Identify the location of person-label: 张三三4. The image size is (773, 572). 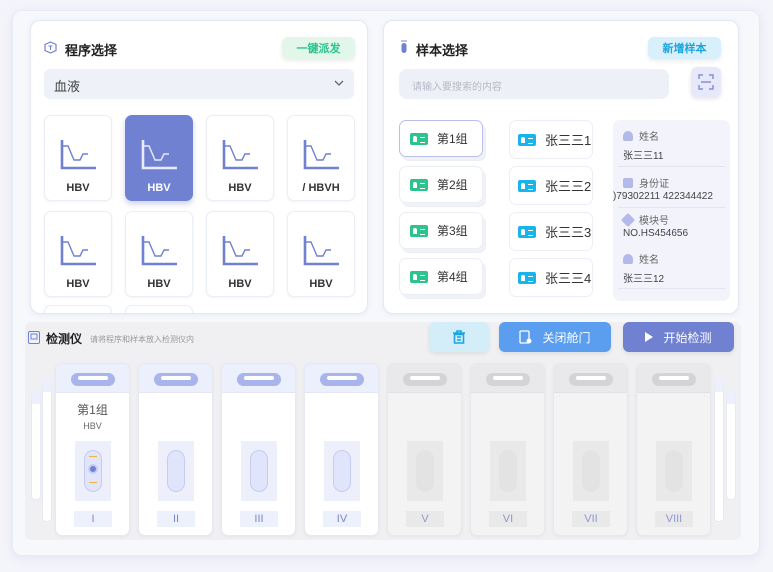
(568, 278).